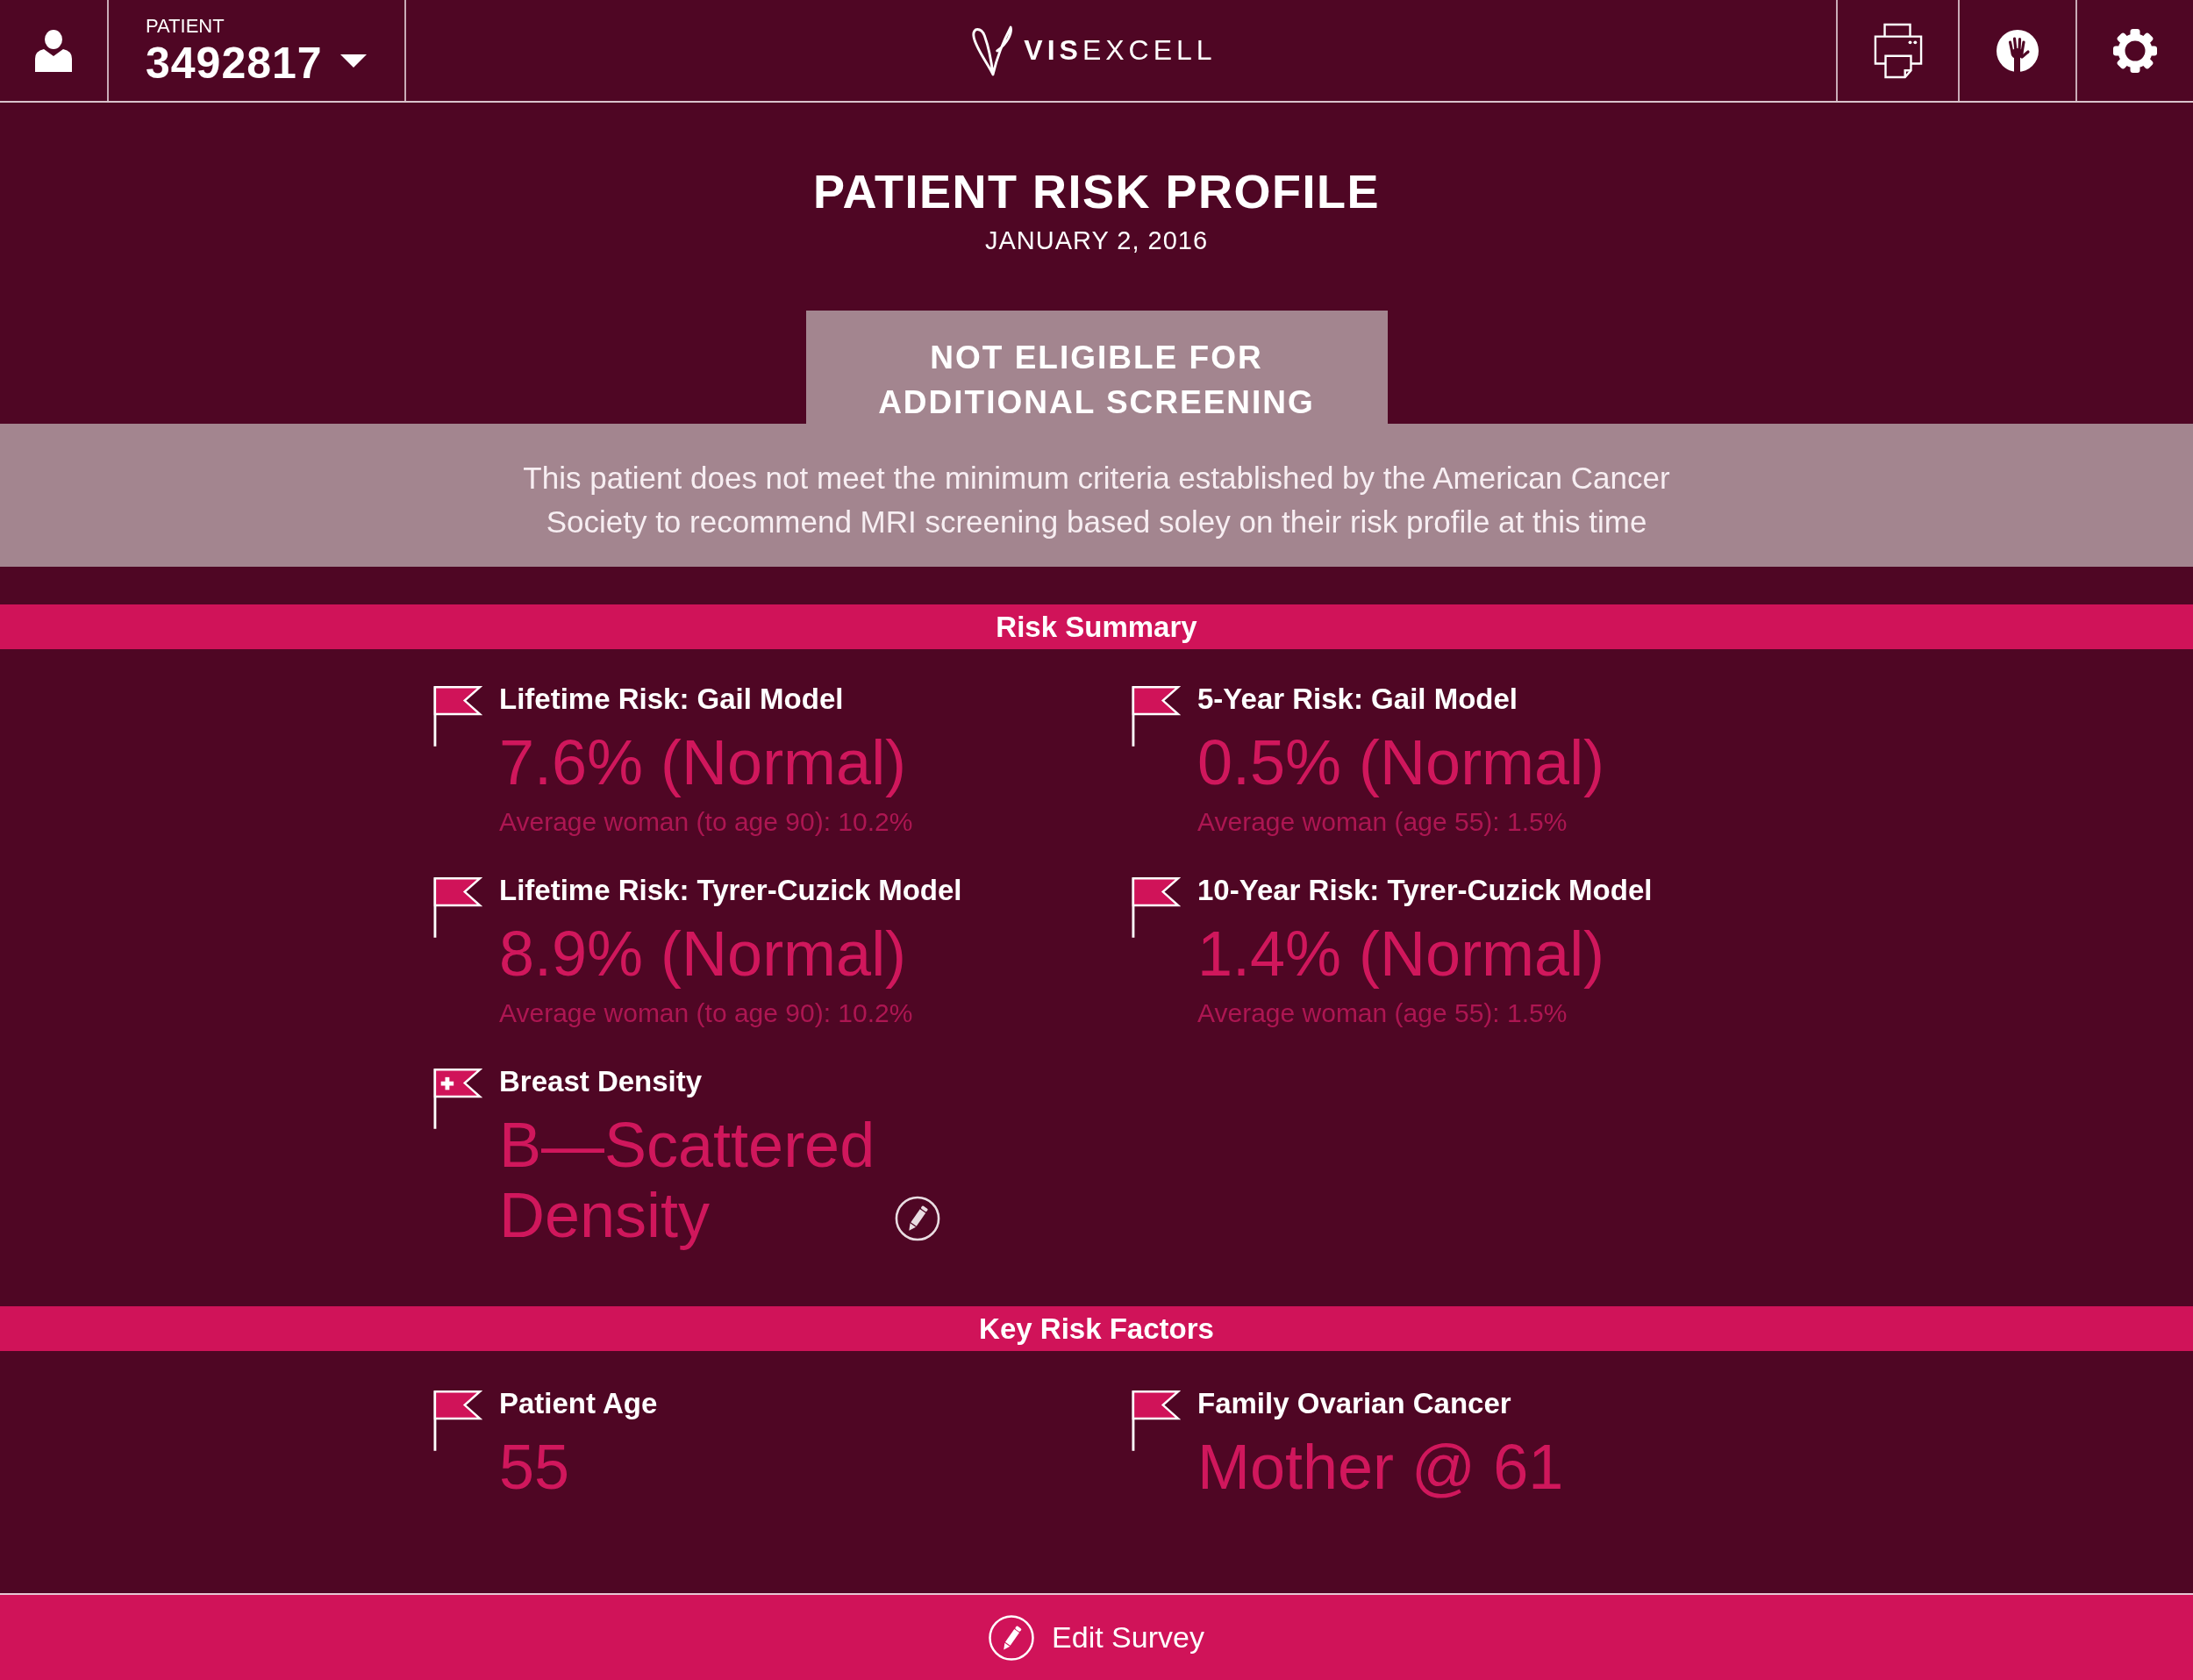 This screenshot has width=2193, height=1680. I want to click on page-title: PATIENT RISK PROFILE, so click(1096, 191).